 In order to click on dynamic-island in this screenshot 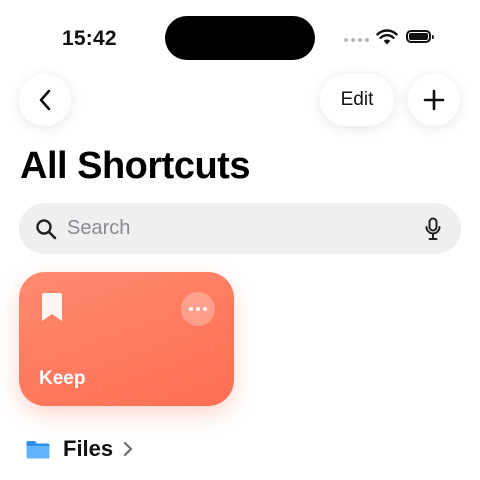, I will do `click(240, 38)`.